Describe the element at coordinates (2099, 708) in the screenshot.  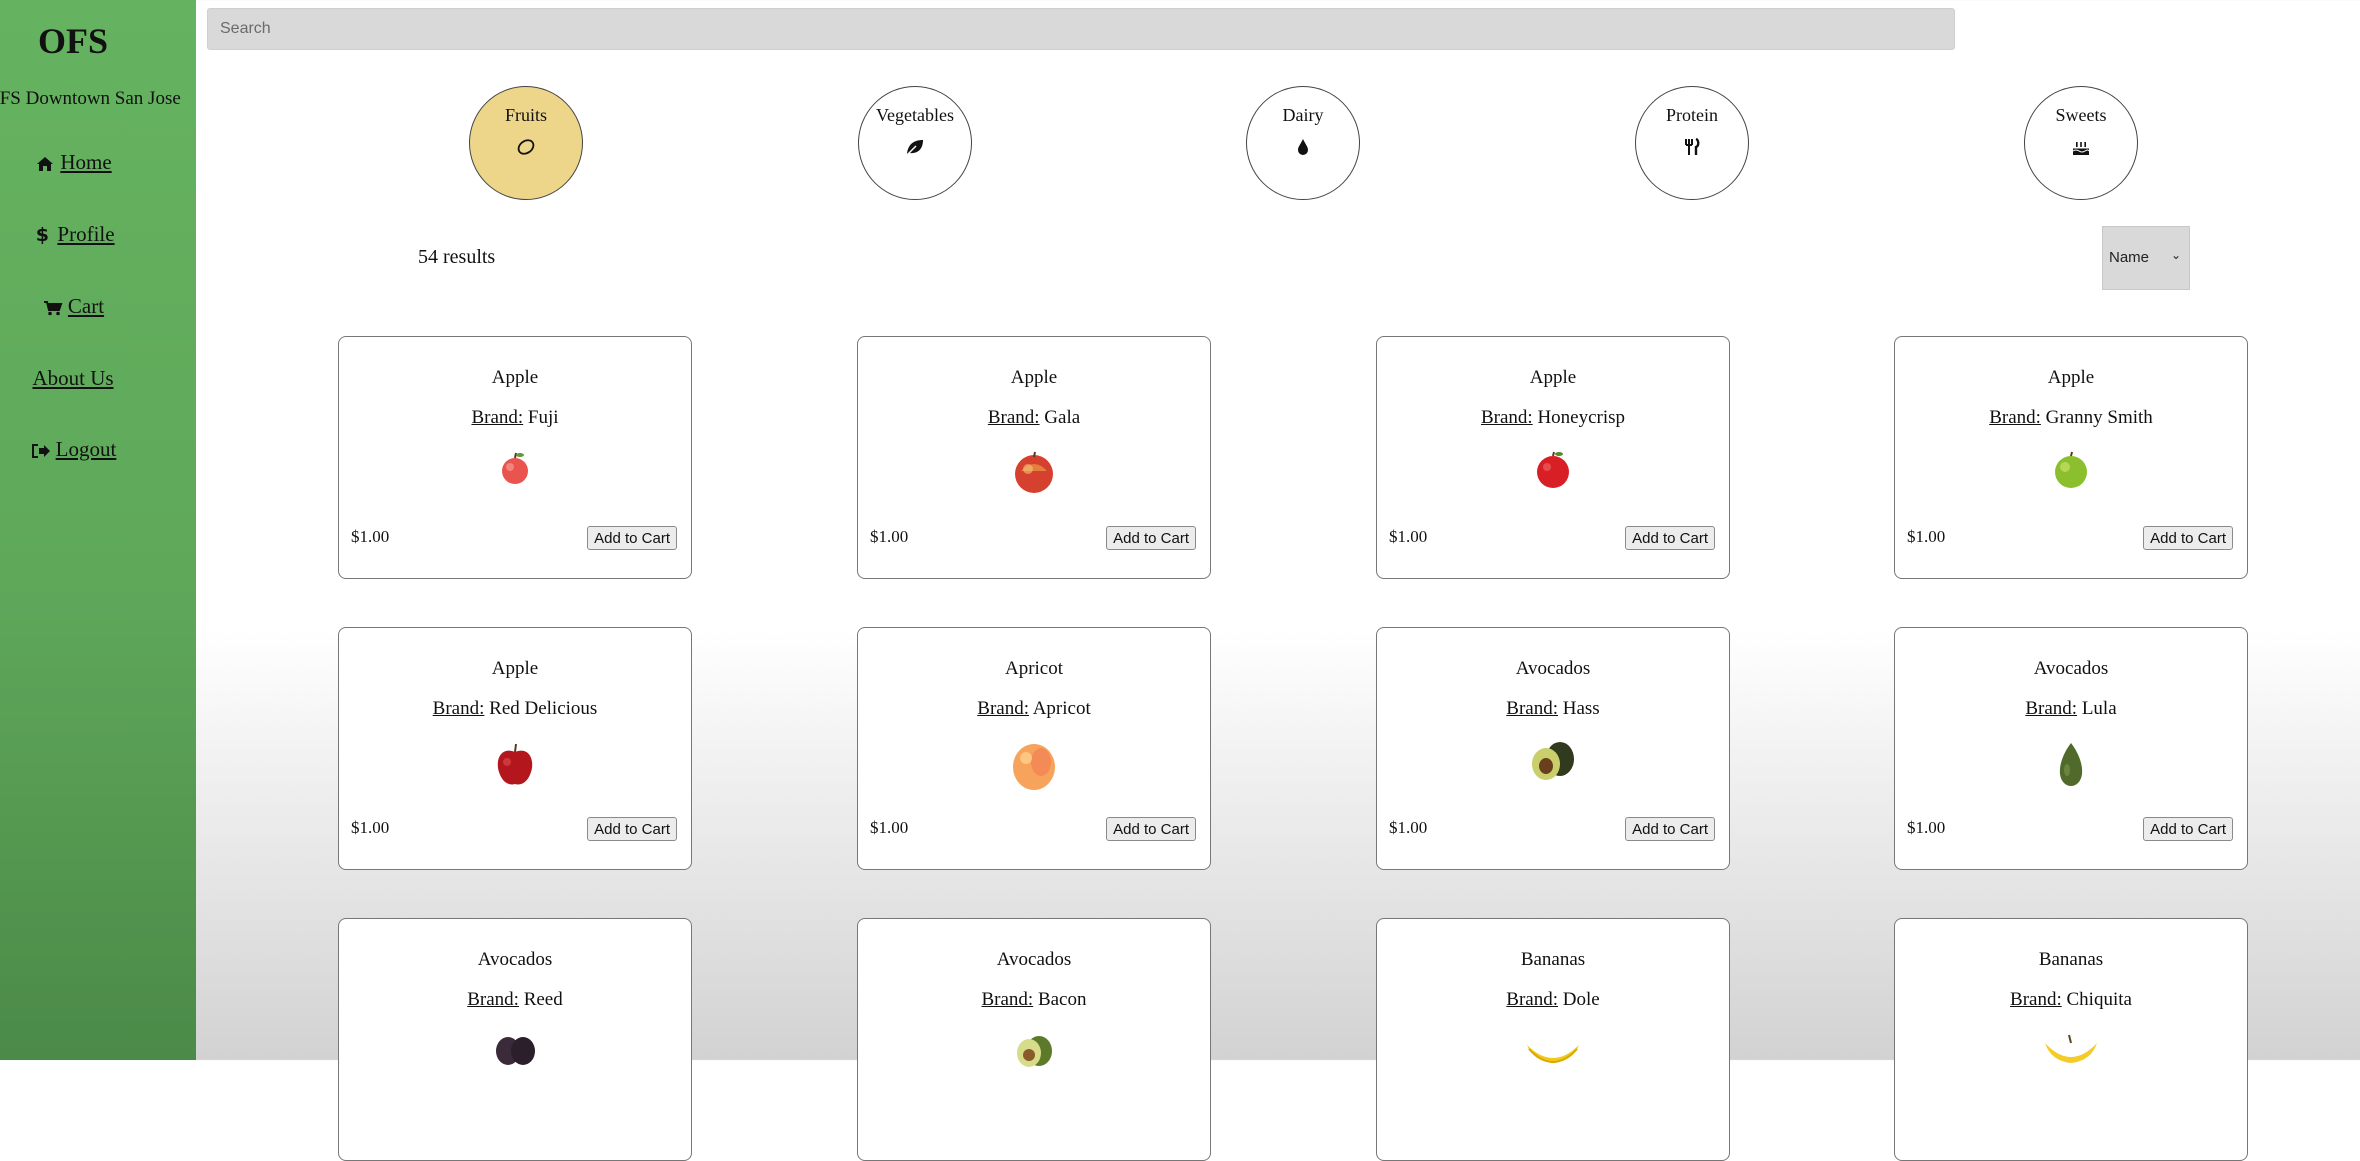
I see `brand-value: Lula` at that location.